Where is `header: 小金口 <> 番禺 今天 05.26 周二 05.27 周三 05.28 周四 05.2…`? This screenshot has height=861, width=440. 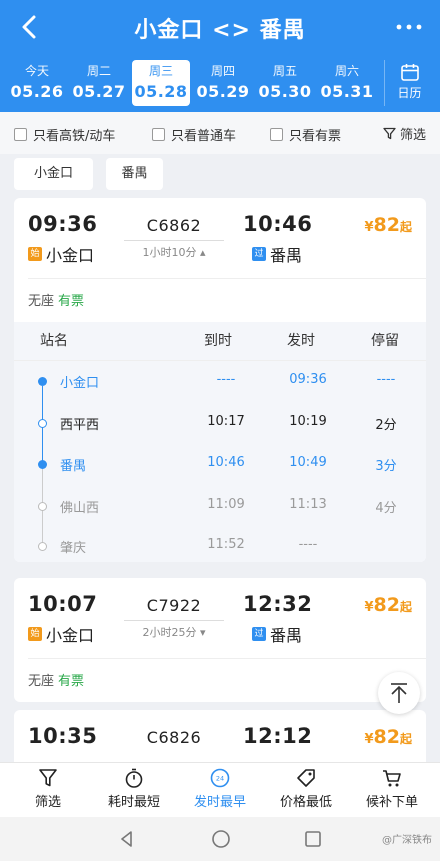
header: 小金口 <> 番禺 今天 05.26 周二 05.27 周三 05.28 周四 05.2… is located at coordinates (220, 56).